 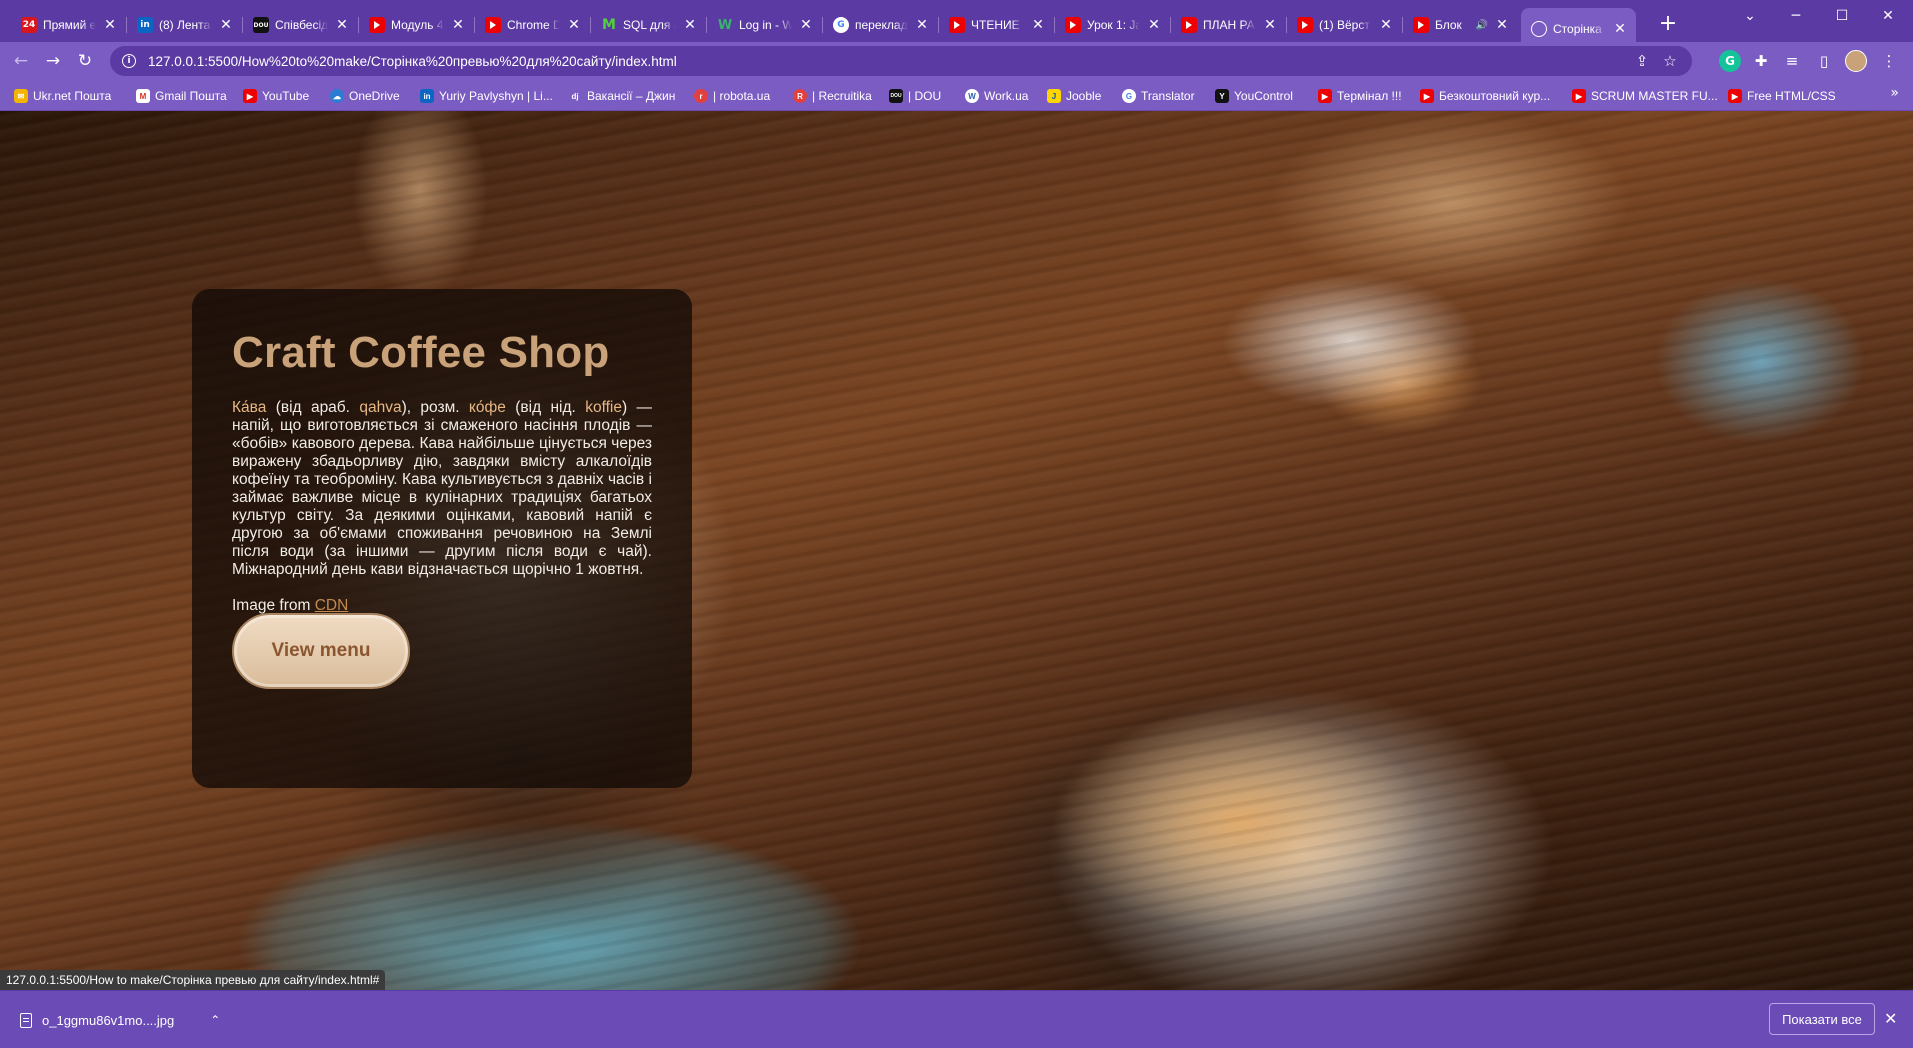 I want to click on bookmark-label: | Recruitika, so click(x=842, y=96).